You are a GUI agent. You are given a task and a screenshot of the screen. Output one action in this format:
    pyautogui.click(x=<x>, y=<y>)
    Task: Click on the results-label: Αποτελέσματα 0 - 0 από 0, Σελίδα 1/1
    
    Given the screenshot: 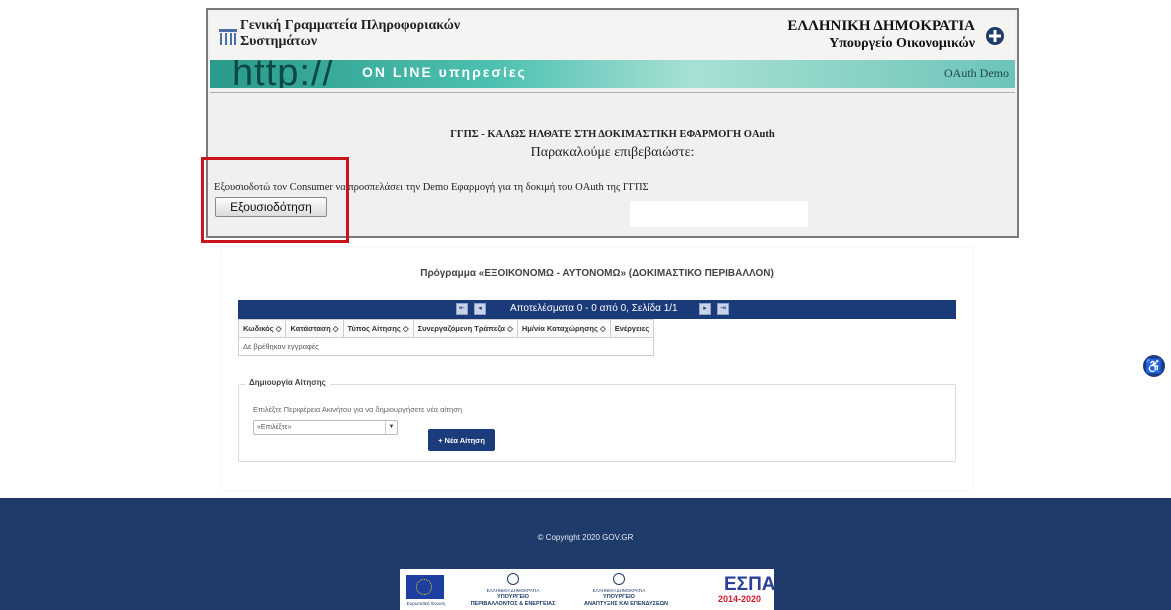 What is the action you would take?
    pyautogui.click(x=594, y=308)
    